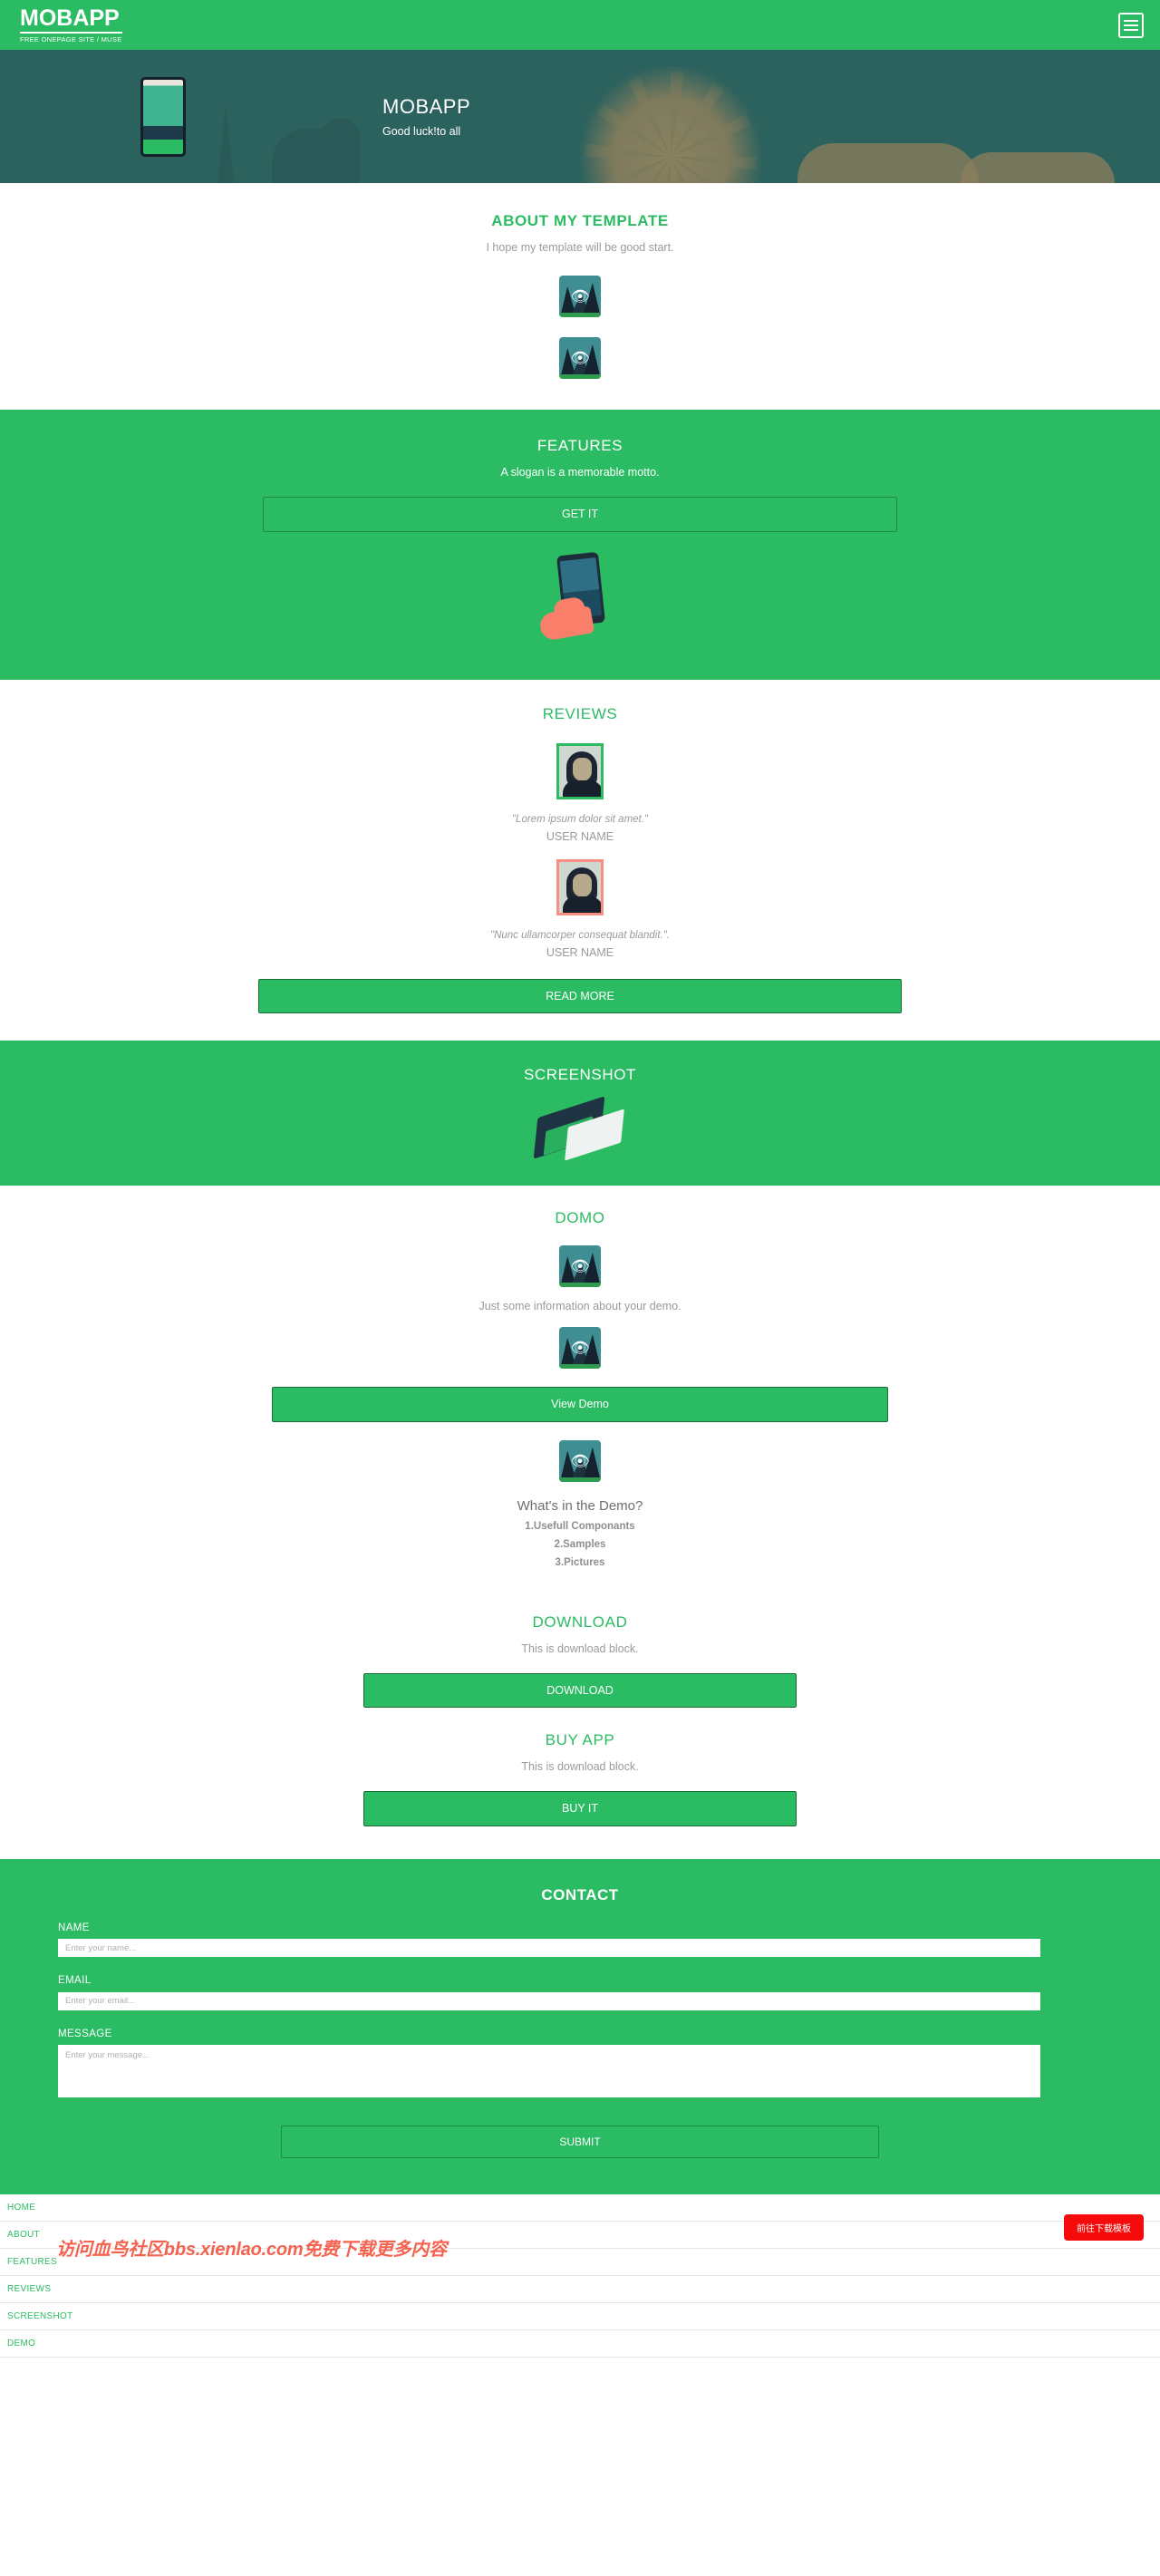 This screenshot has height=2576, width=1160. What do you see at coordinates (580, 1808) in the screenshot?
I see `buy-it-button: BUY IT` at bounding box center [580, 1808].